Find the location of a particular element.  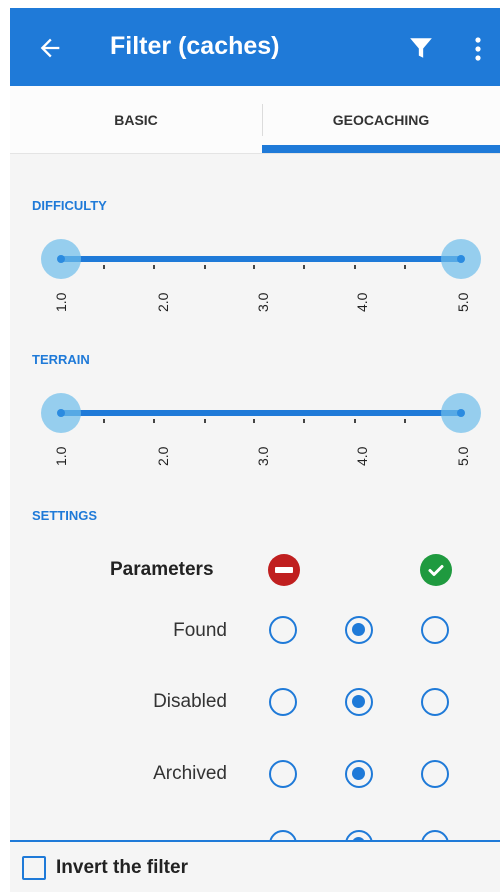

archived-exclude-radio is located at coordinates (283, 774).